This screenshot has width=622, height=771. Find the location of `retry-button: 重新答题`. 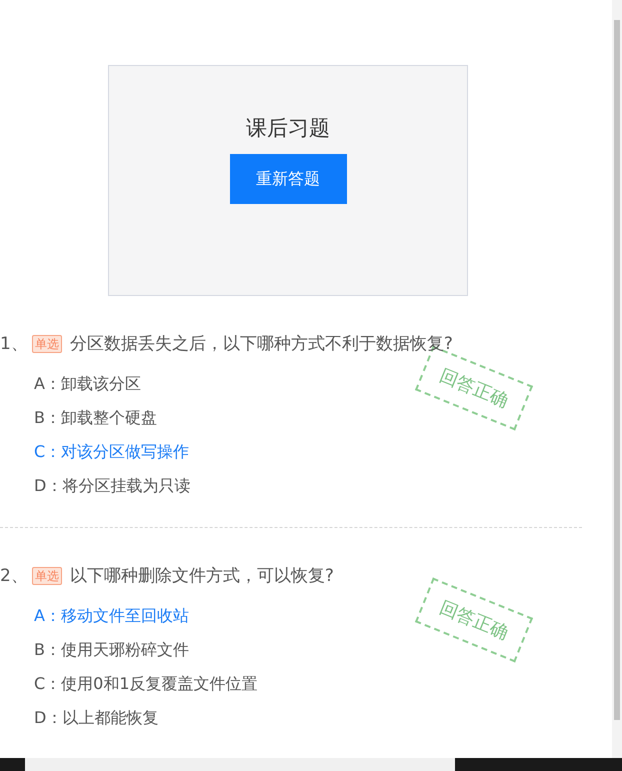

retry-button: 重新答题 is located at coordinates (288, 179).